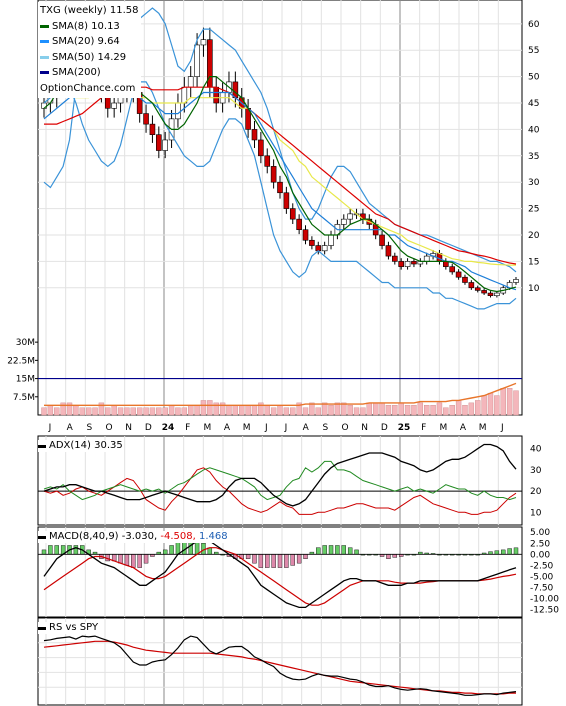 This screenshot has width=566, height=706. What do you see at coordinates (280, 665) in the screenshot?
I see `rs-line` at bounding box center [280, 665].